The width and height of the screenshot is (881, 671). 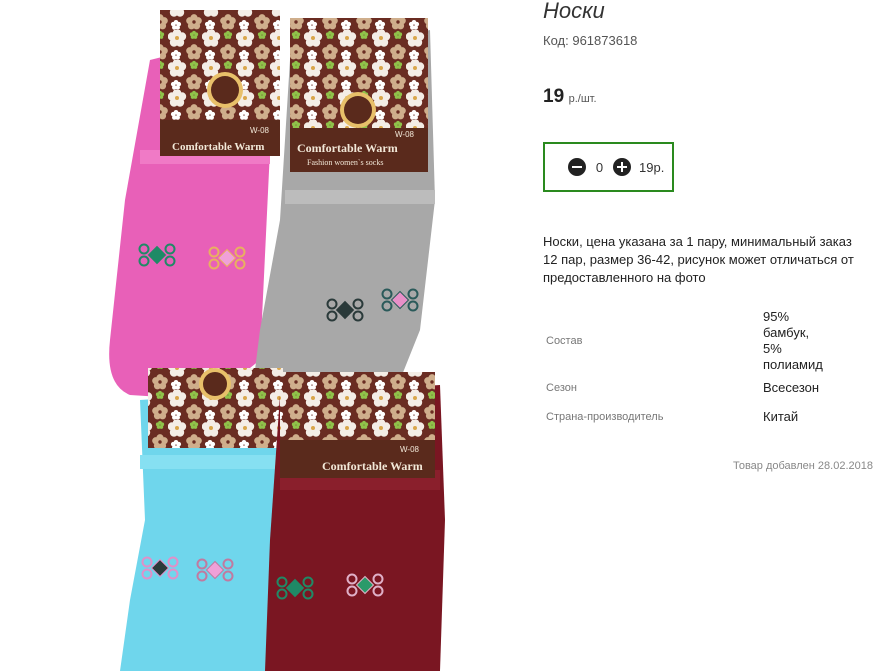 What do you see at coordinates (605, 417) in the screenshot?
I see `property-label: Страна-производитель` at bounding box center [605, 417].